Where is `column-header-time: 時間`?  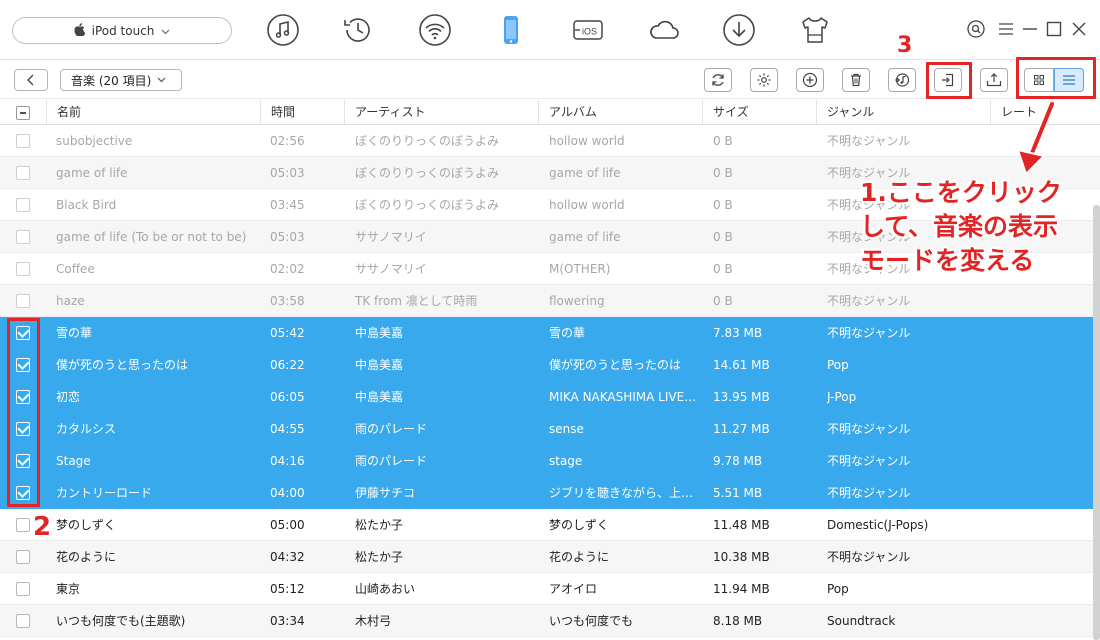
column-header-time: 時間 is located at coordinates (302, 112).